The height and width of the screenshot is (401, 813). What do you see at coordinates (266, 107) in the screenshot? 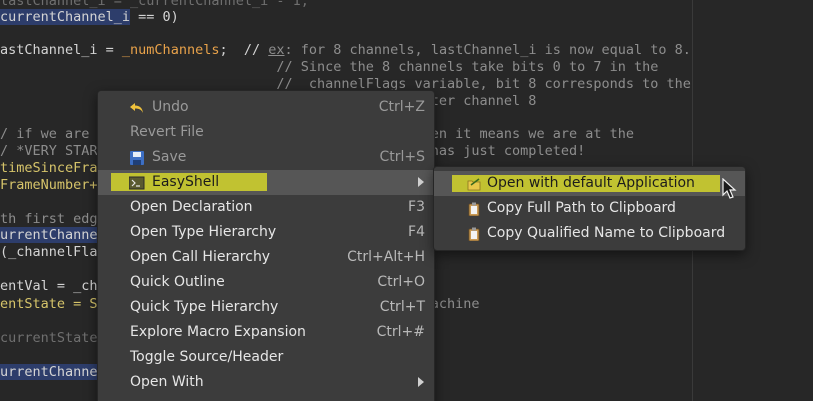
I see `menu-item-undo: Undo Ctrl+Z` at bounding box center [266, 107].